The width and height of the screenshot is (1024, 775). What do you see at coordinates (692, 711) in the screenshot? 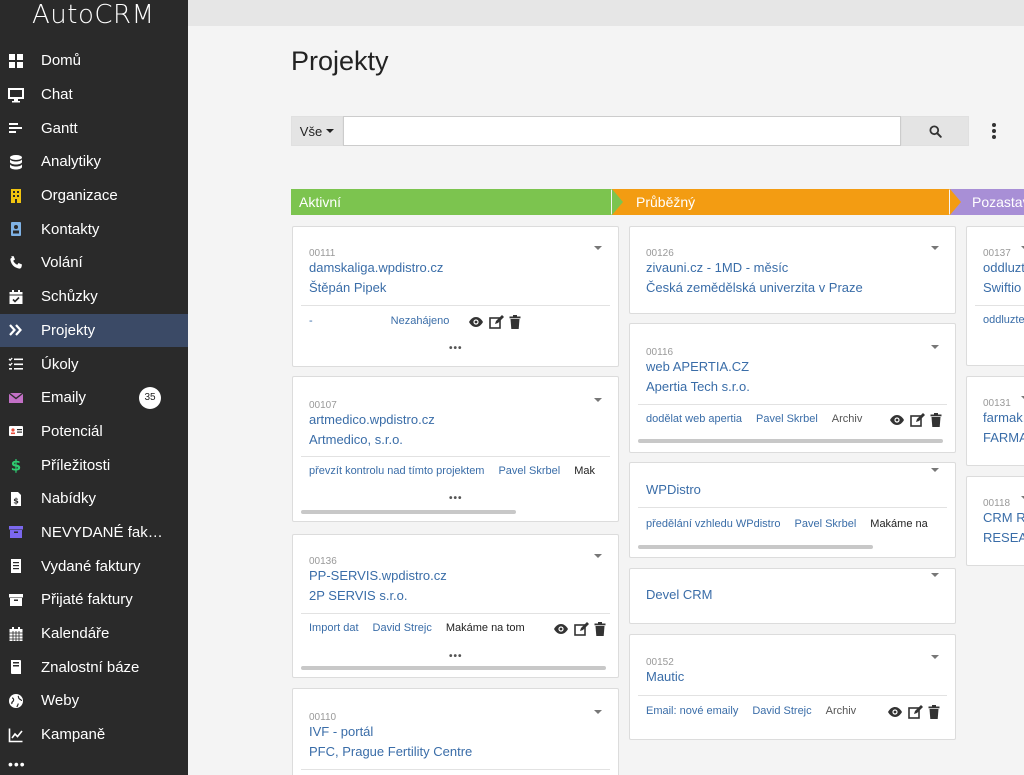
I see `task-link: Email: nové emaily` at bounding box center [692, 711].